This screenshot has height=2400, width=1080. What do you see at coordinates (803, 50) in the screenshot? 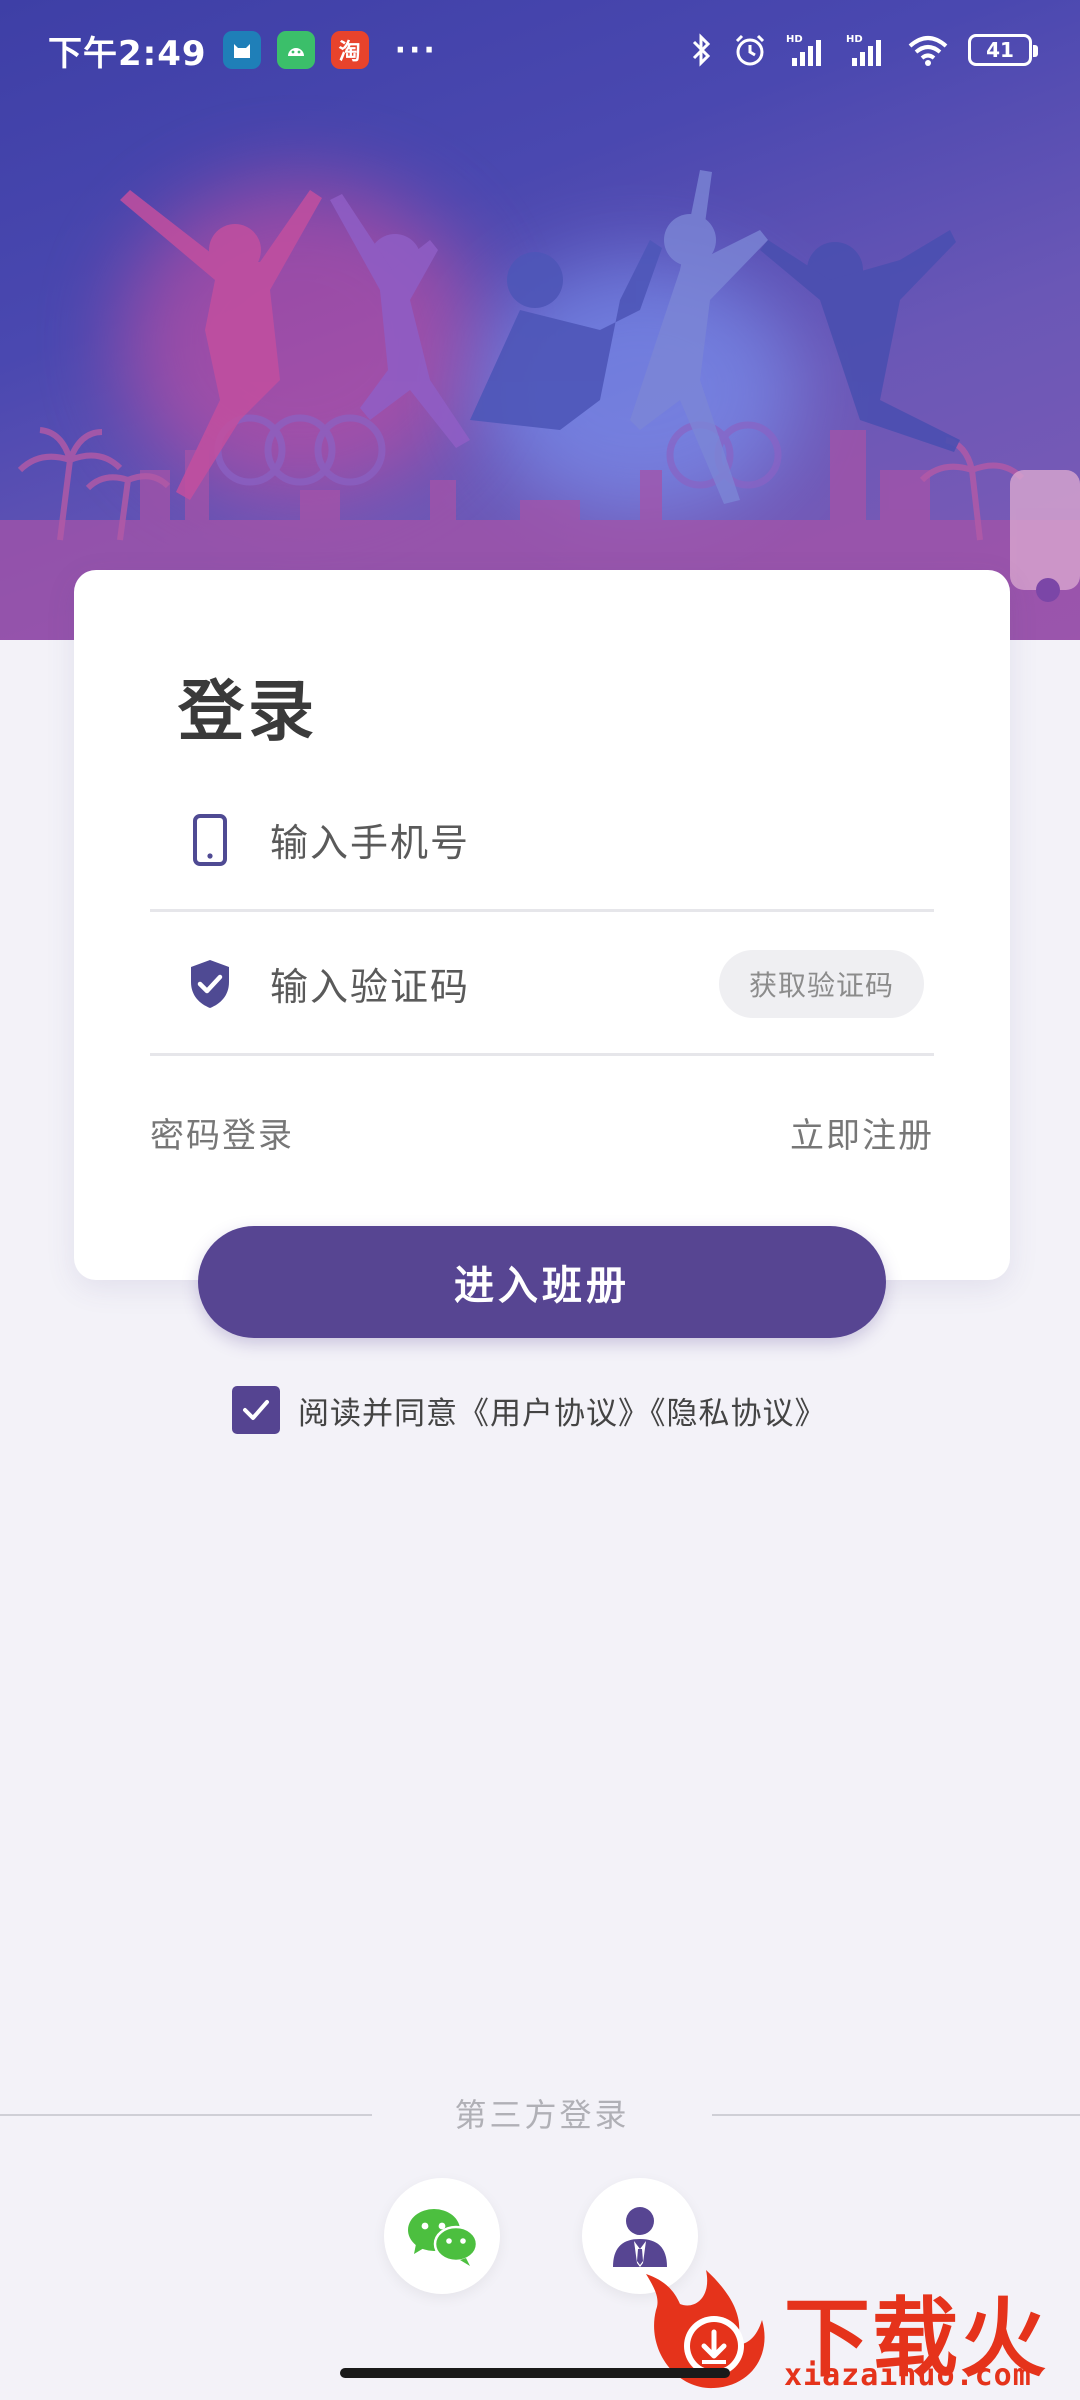
I see `signal-hd-icon: HD` at bounding box center [803, 50].